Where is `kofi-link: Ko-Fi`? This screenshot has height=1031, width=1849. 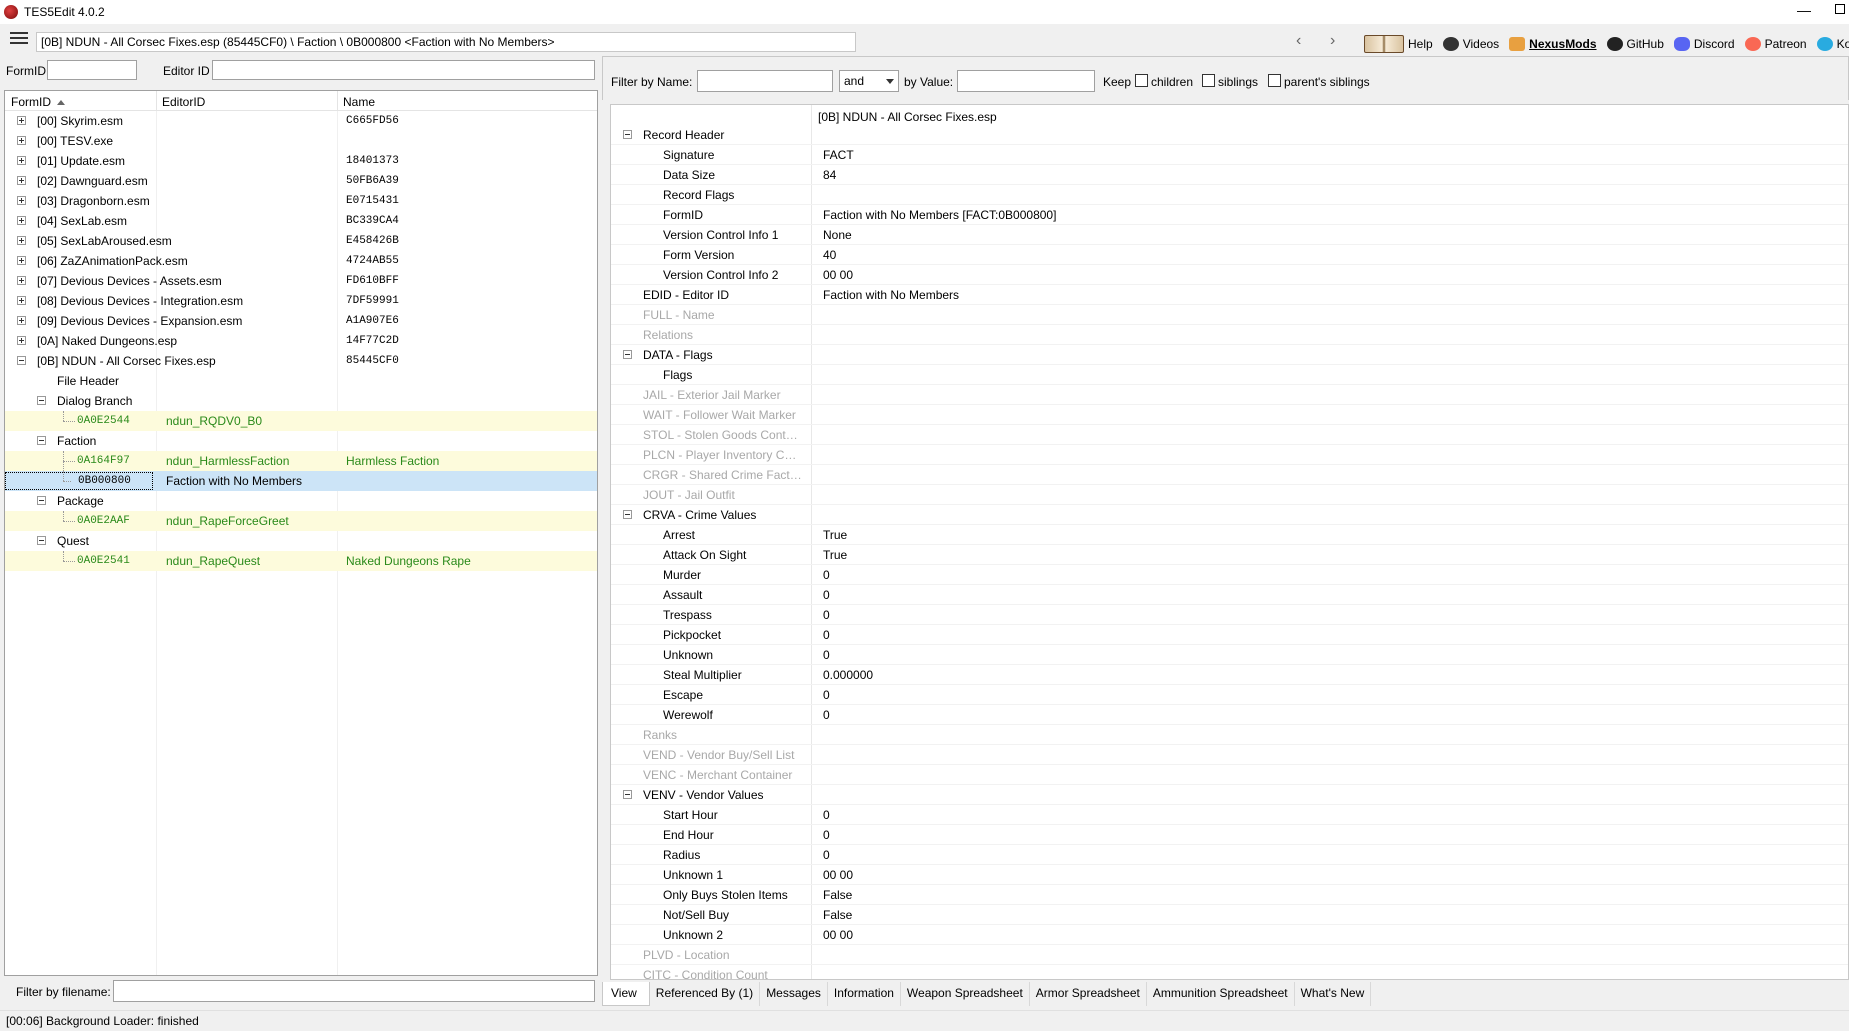
kofi-link: Ko-Fi is located at coordinates (1832, 44).